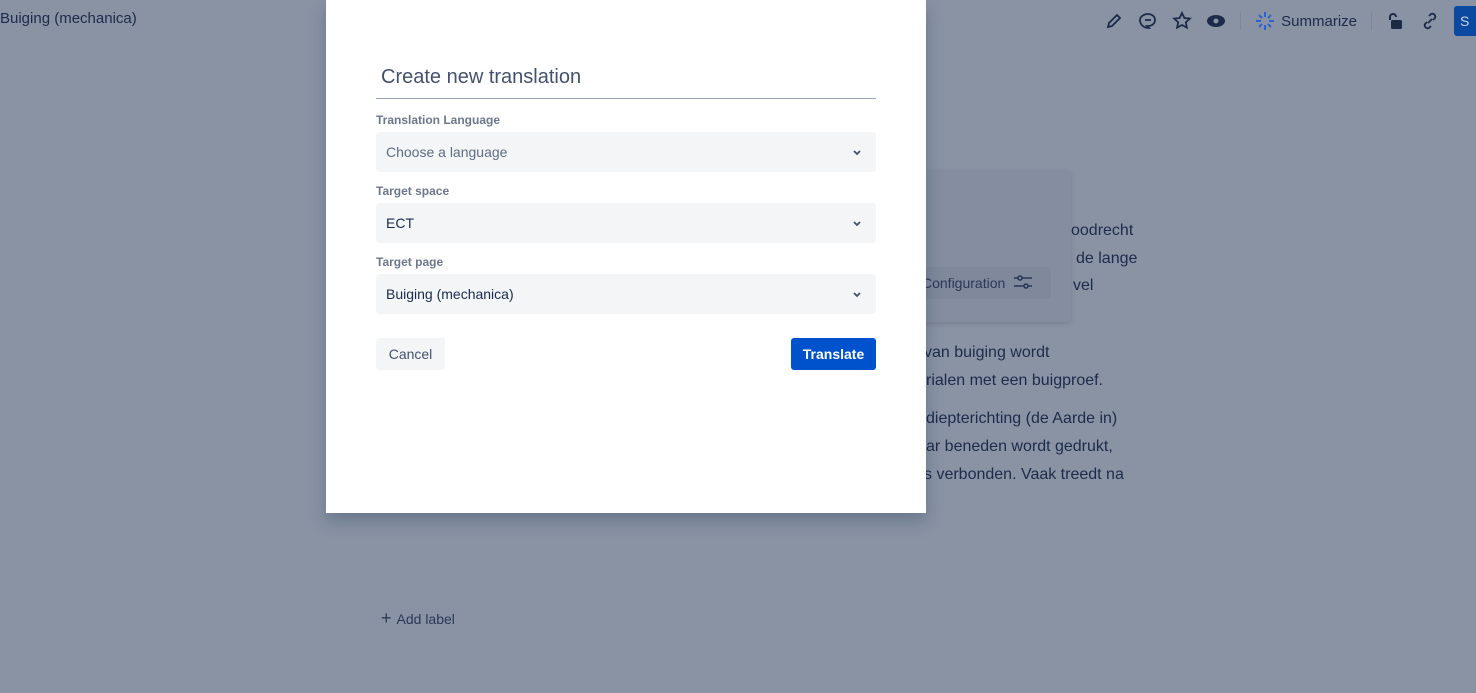  What do you see at coordinates (68, 18) in the screenshot?
I see `page-title: Buiging (mechanica)` at bounding box center [68, 18].